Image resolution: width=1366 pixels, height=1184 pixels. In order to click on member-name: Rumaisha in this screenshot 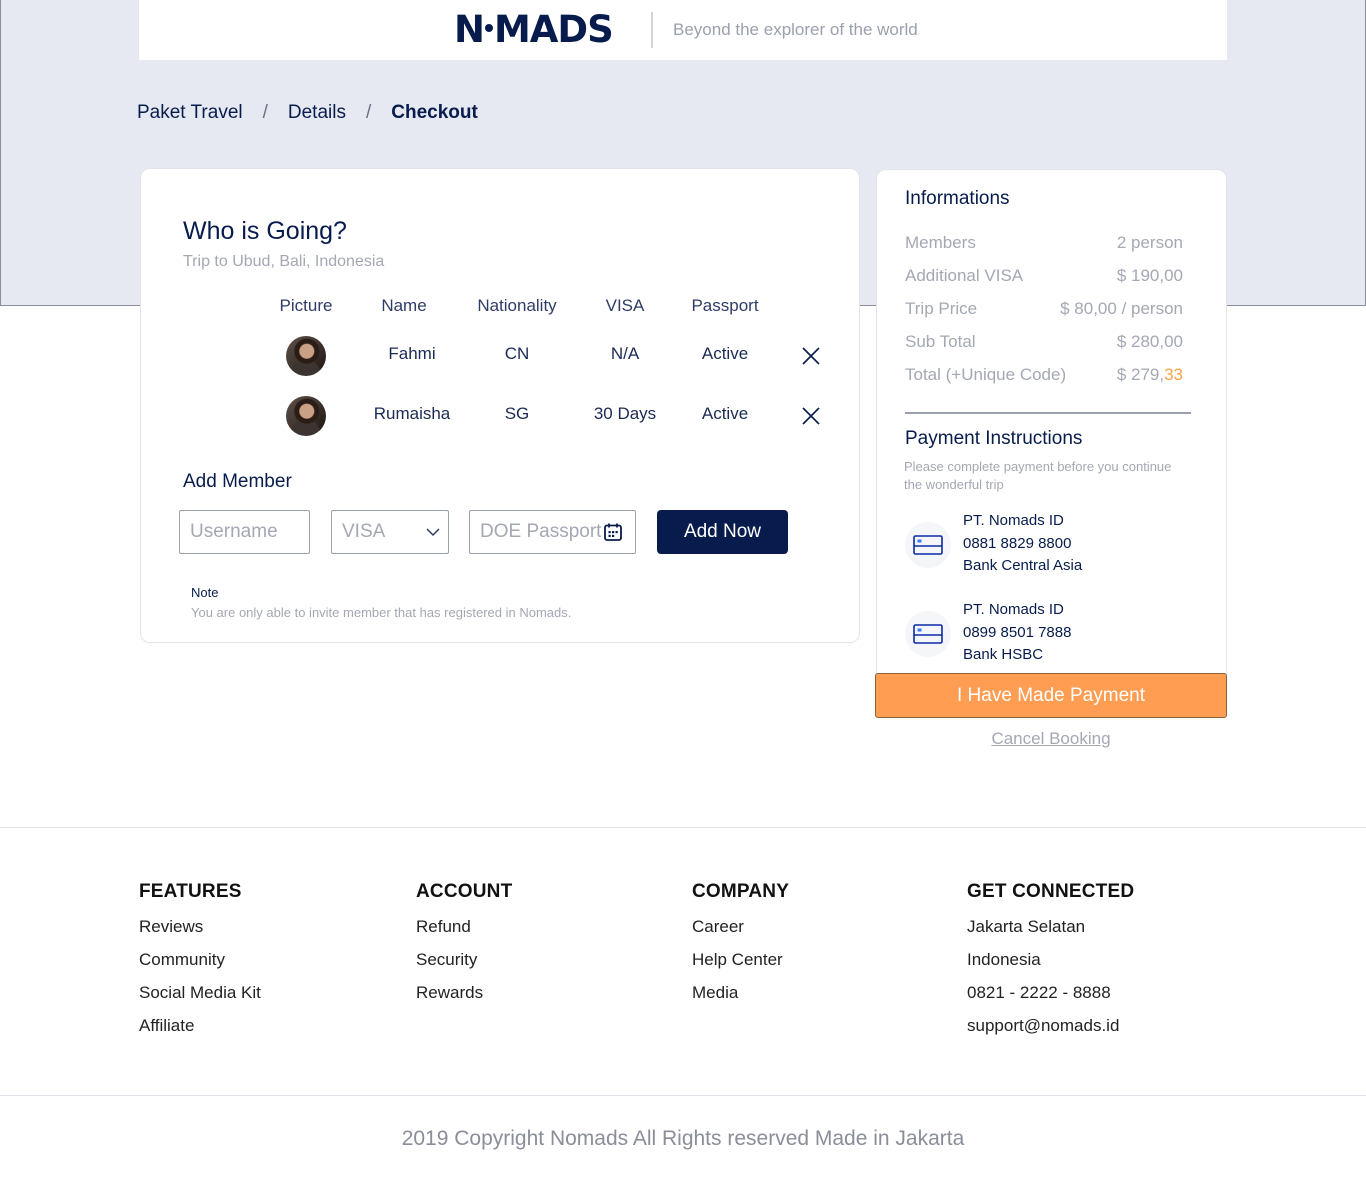, I will do `click(412, 413)`.